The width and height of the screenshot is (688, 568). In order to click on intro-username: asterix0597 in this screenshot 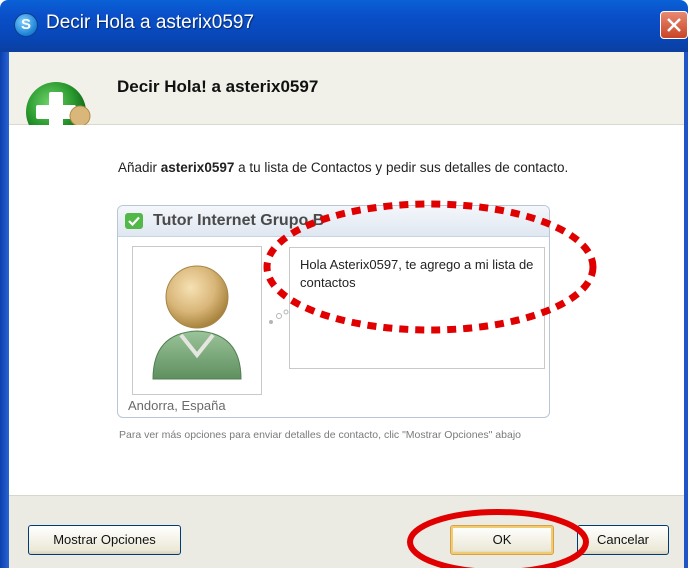, I will do `click(197, 167)`.